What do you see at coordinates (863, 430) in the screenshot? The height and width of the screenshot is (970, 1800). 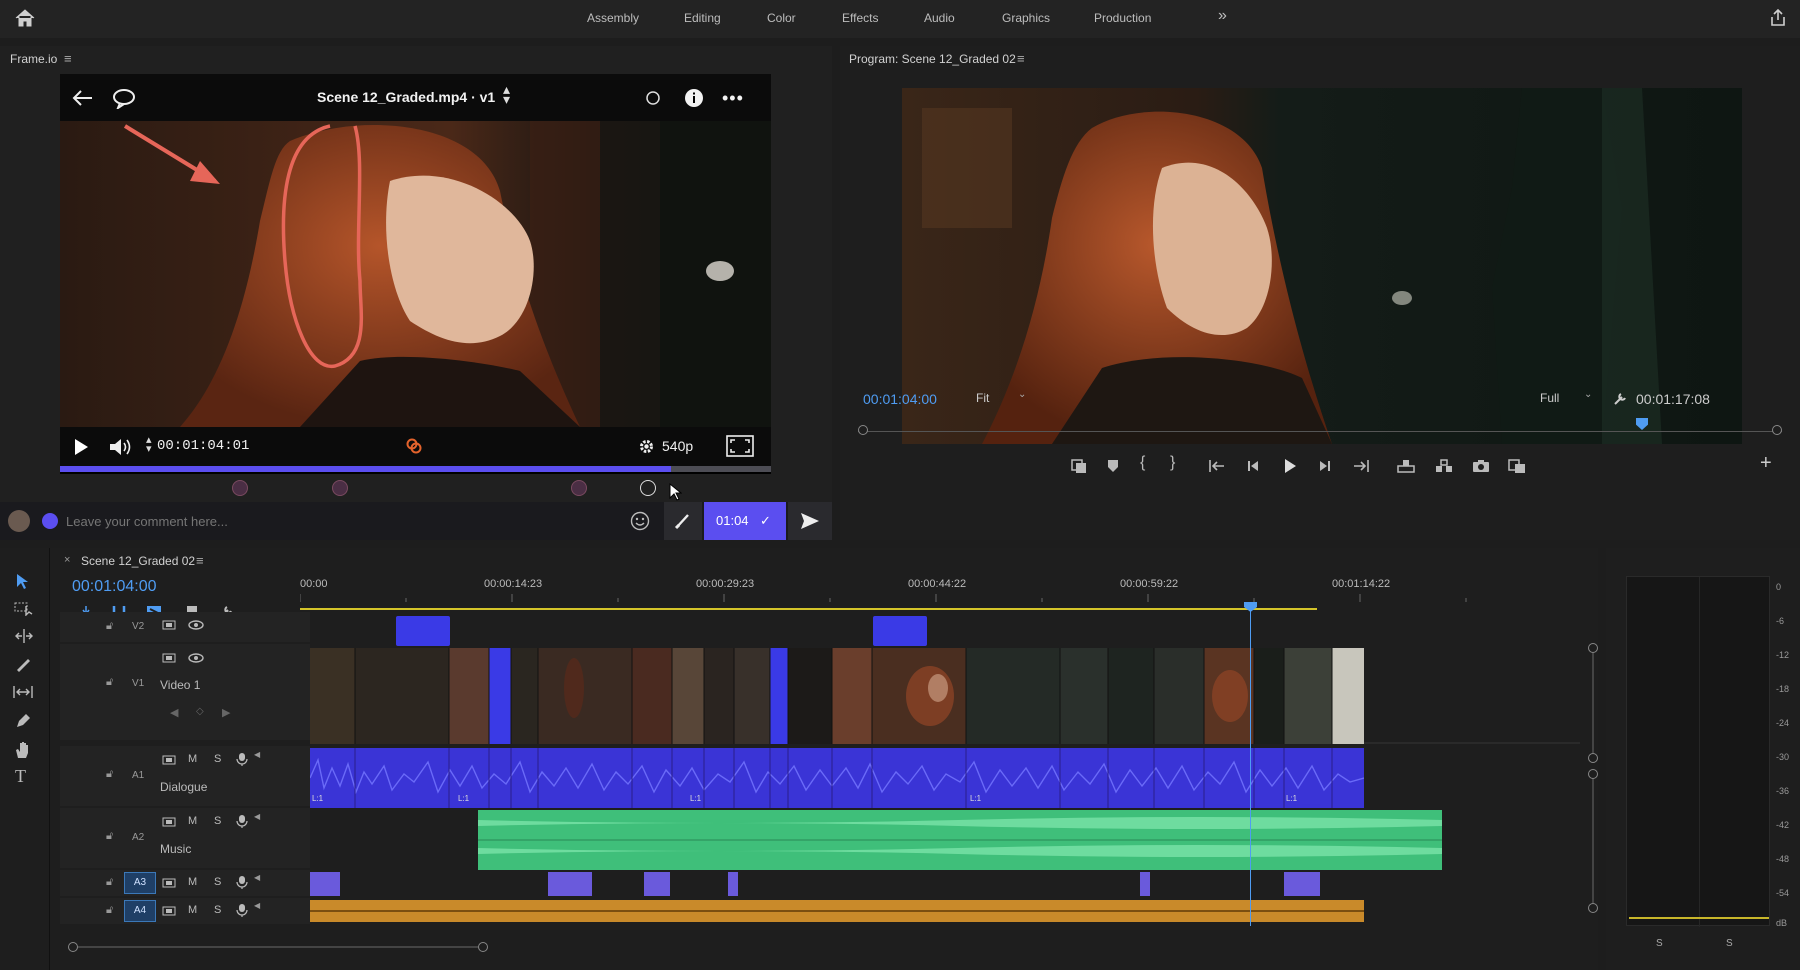 I see `scrubber-start-handle` at bounding box center [863, 430].